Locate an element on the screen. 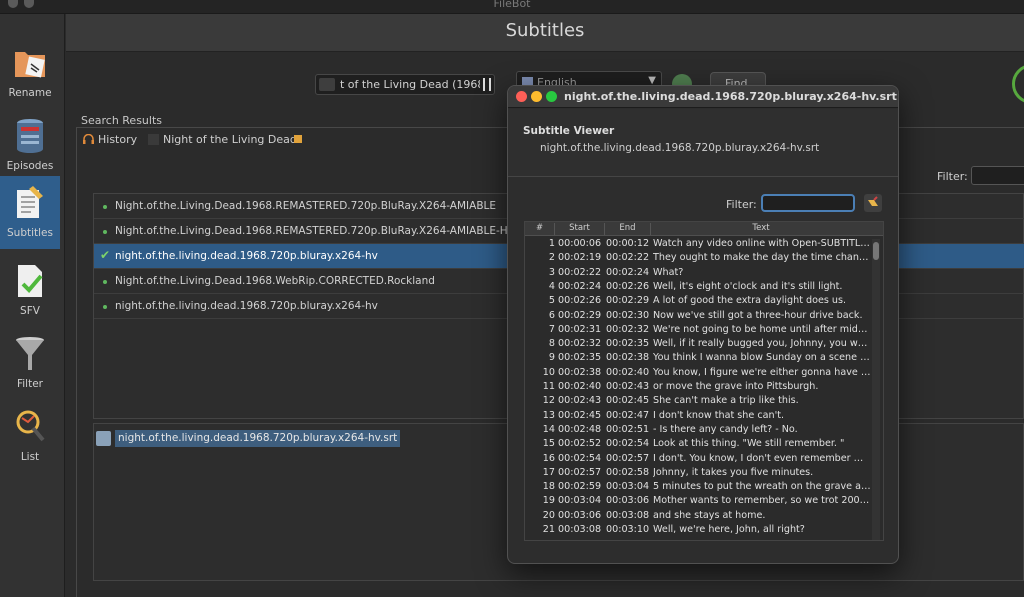 The image size is (1024, 597). row-start: 00:02:35 is located at coordinates (580, 358).